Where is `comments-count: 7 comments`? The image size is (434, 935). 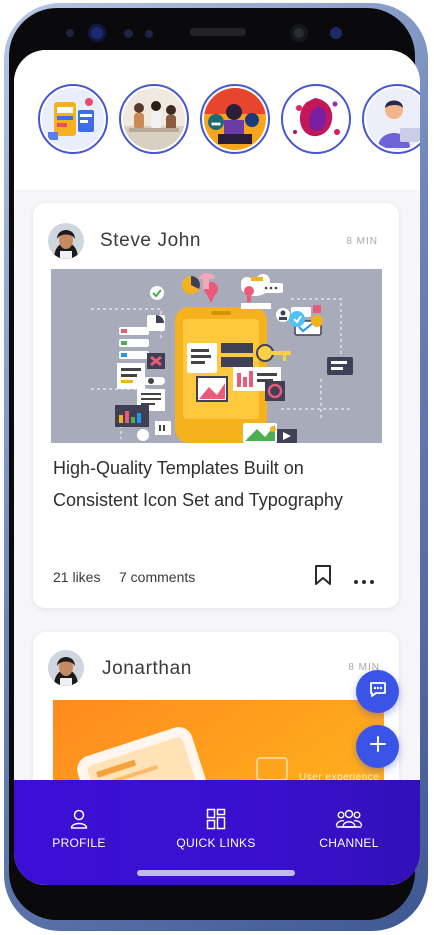 comments-count: 7 comments is located at coordinates (157, 577).